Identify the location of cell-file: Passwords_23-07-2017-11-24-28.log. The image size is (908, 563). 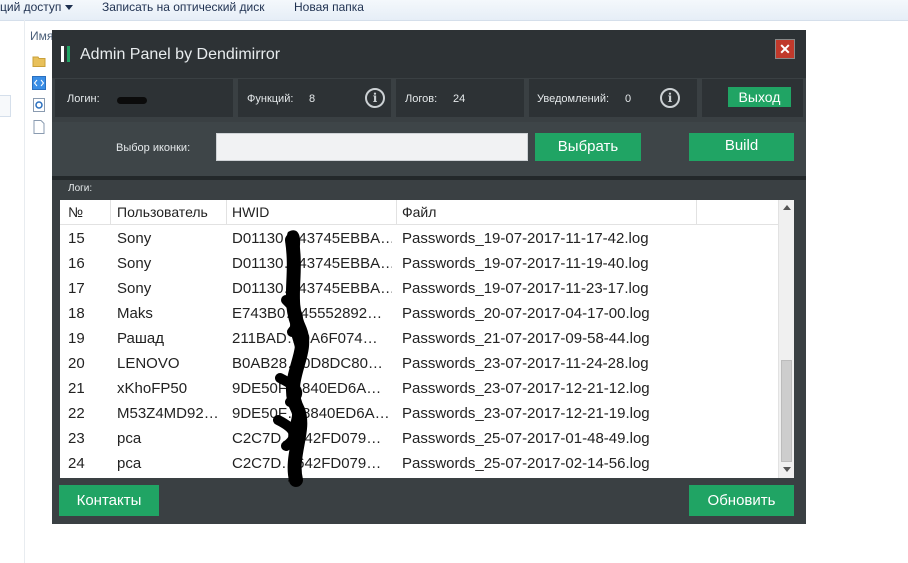
(525, 363).